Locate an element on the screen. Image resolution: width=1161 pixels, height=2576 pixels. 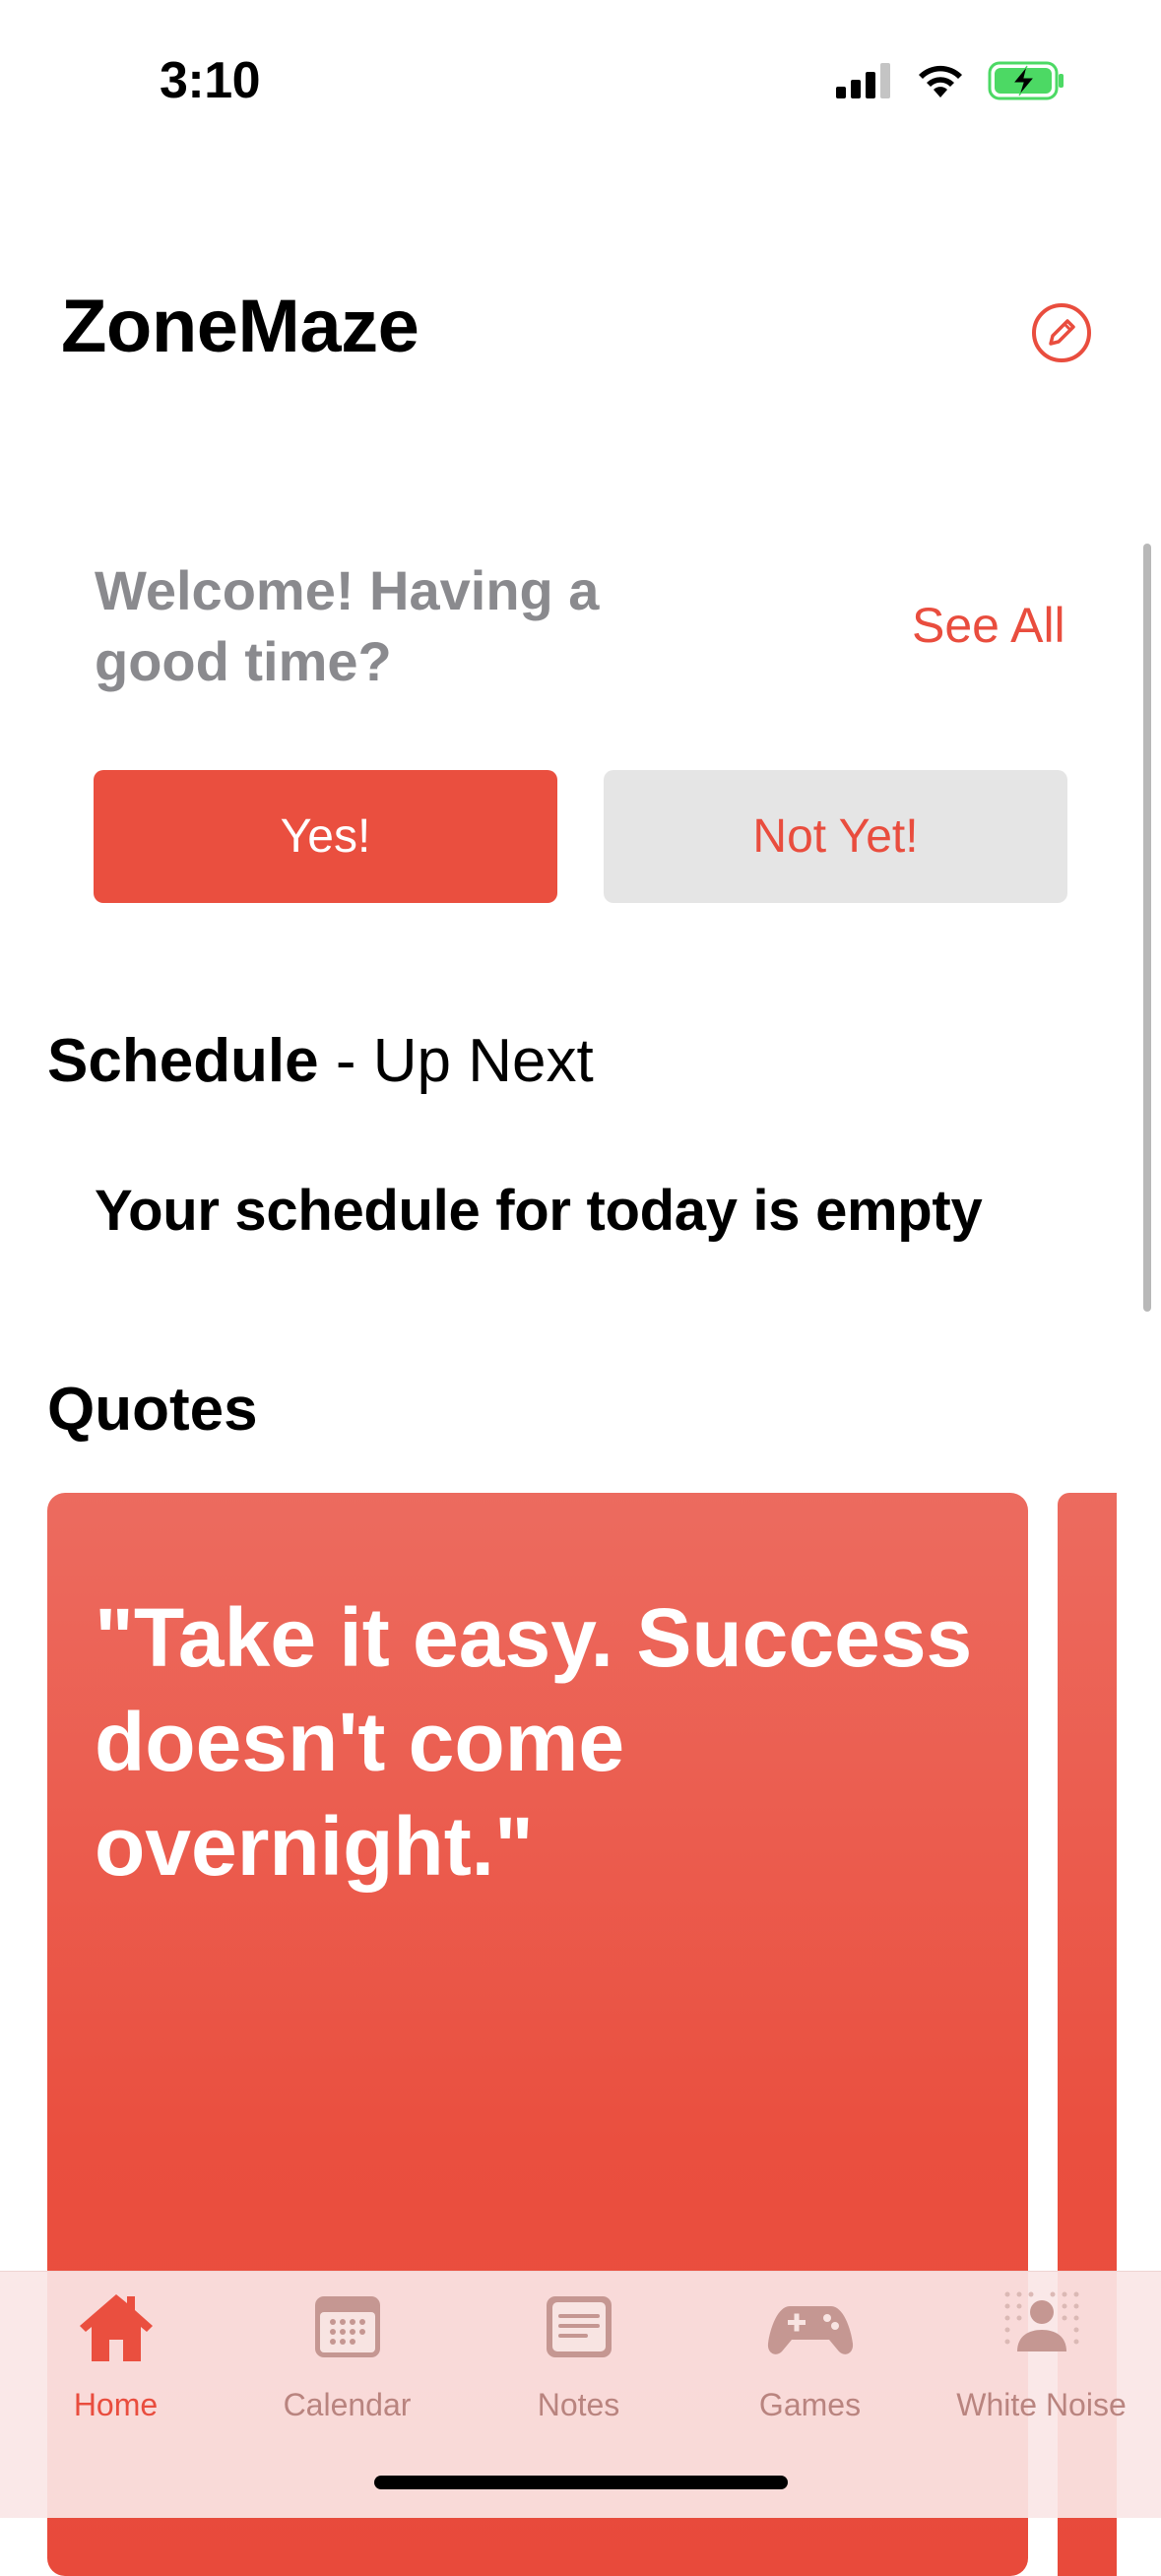
tab-label-white-noise: White Noise is located at coordinates (1041, 2404).